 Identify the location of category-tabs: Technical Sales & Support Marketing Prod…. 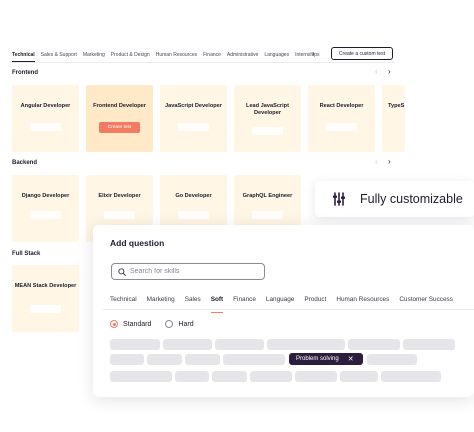
(169, 55).